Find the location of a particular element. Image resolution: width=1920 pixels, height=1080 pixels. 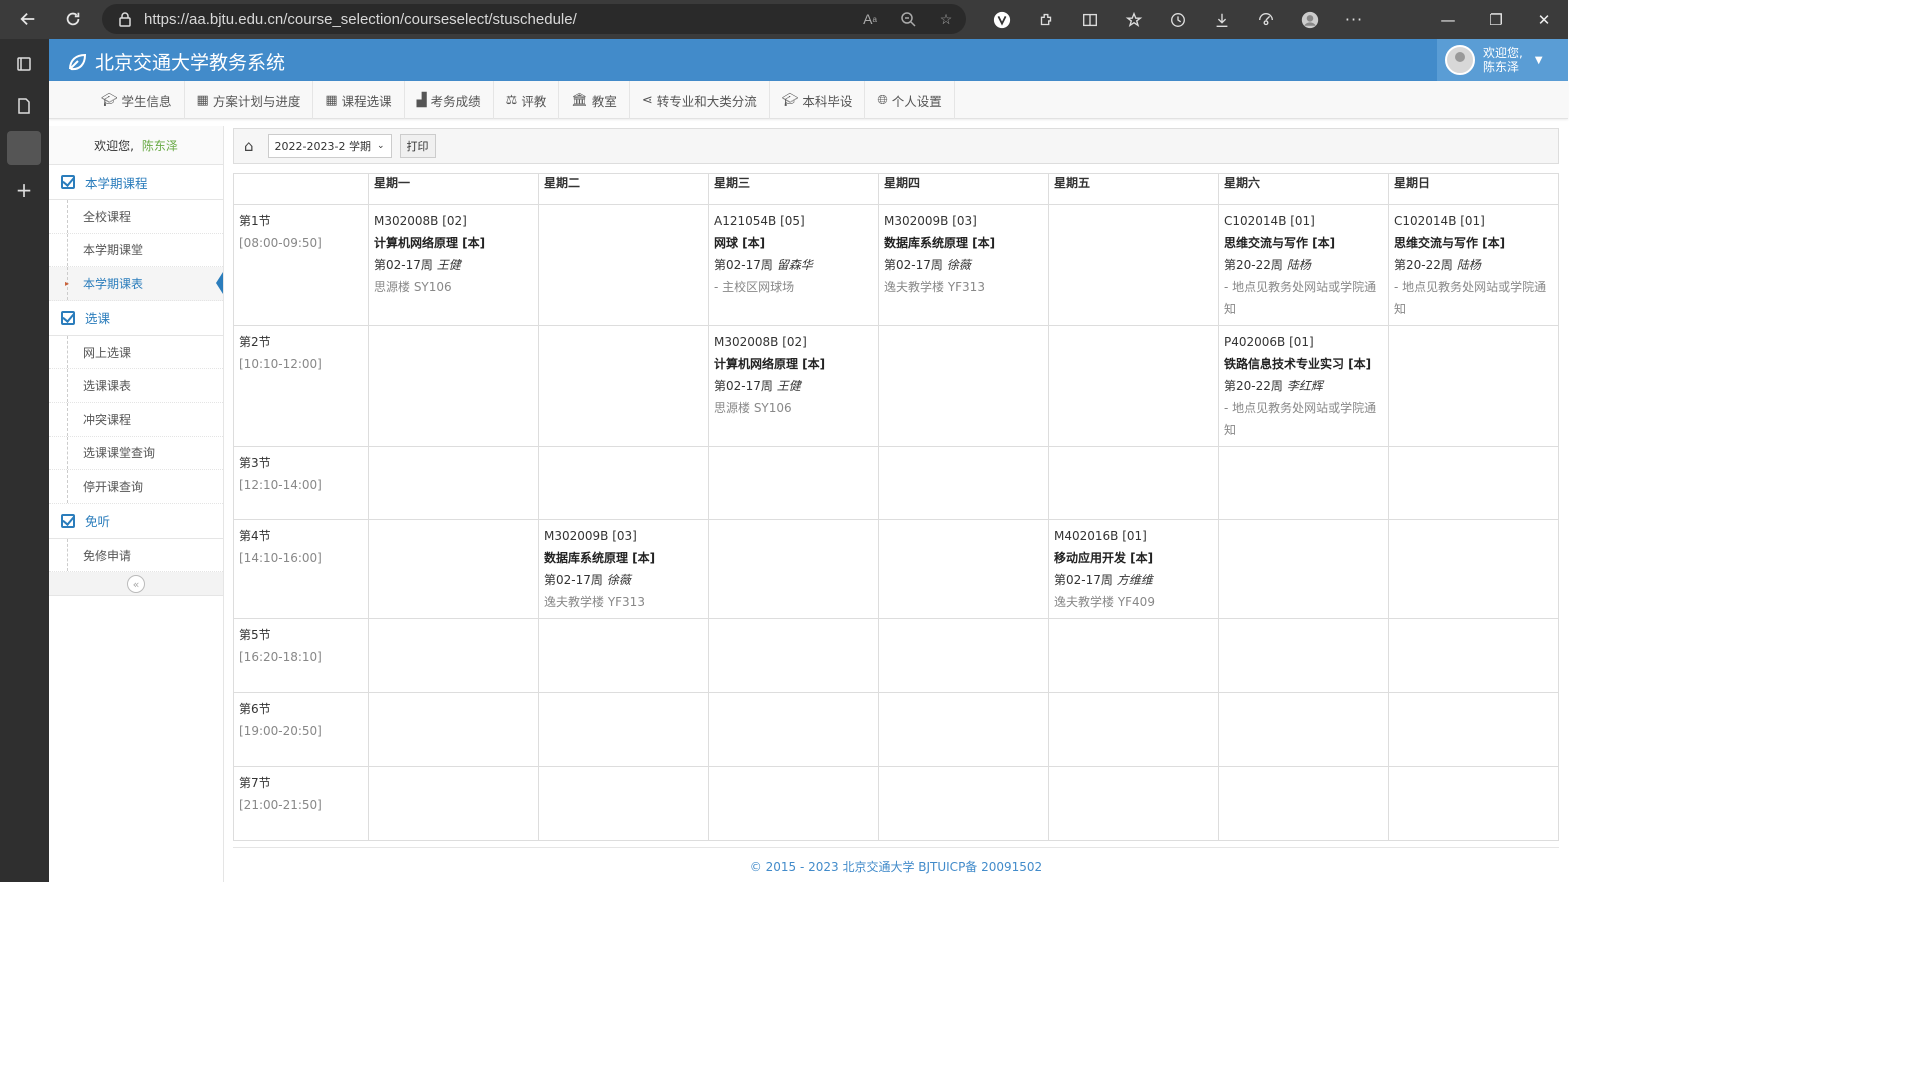

download-icon is located at coordinates (1222, 19).